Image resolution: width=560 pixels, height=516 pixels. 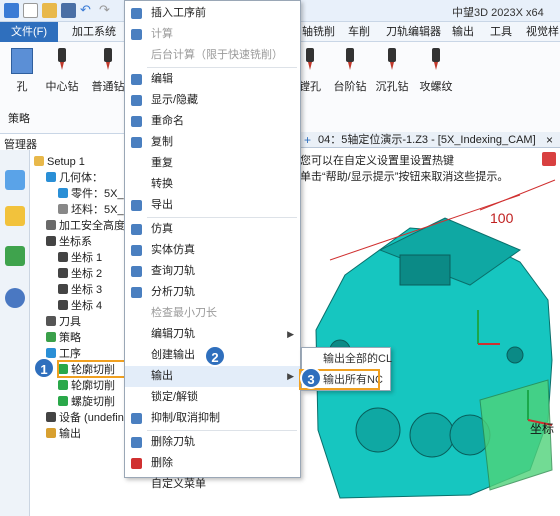 I want to click on center-drill-icon, so click(x=62, y=61).